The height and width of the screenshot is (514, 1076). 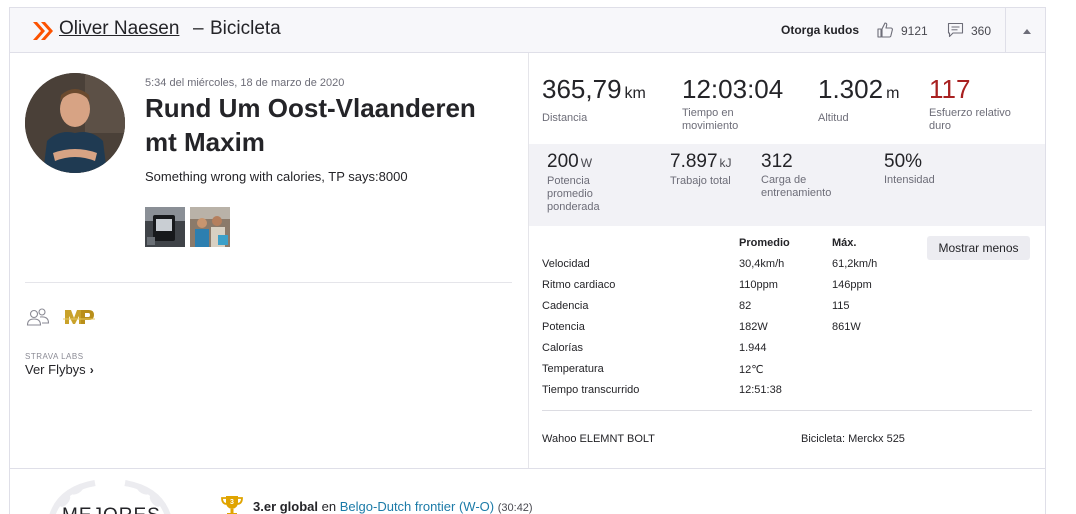 What do you see at coordinates (796, 186) in the screenshot?
I see `stat-training-load-label: Carga de entrenamiento` at bounding box center [796, 186].